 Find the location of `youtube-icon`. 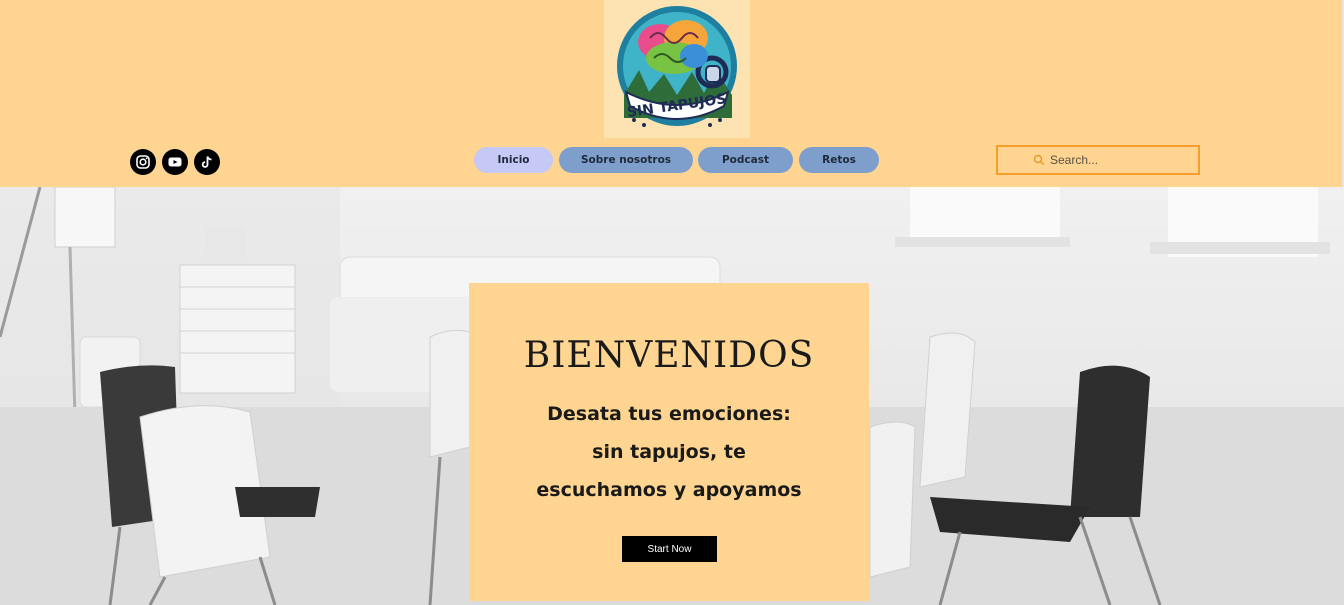

youtube-icon is located at coordinates (175, 162).